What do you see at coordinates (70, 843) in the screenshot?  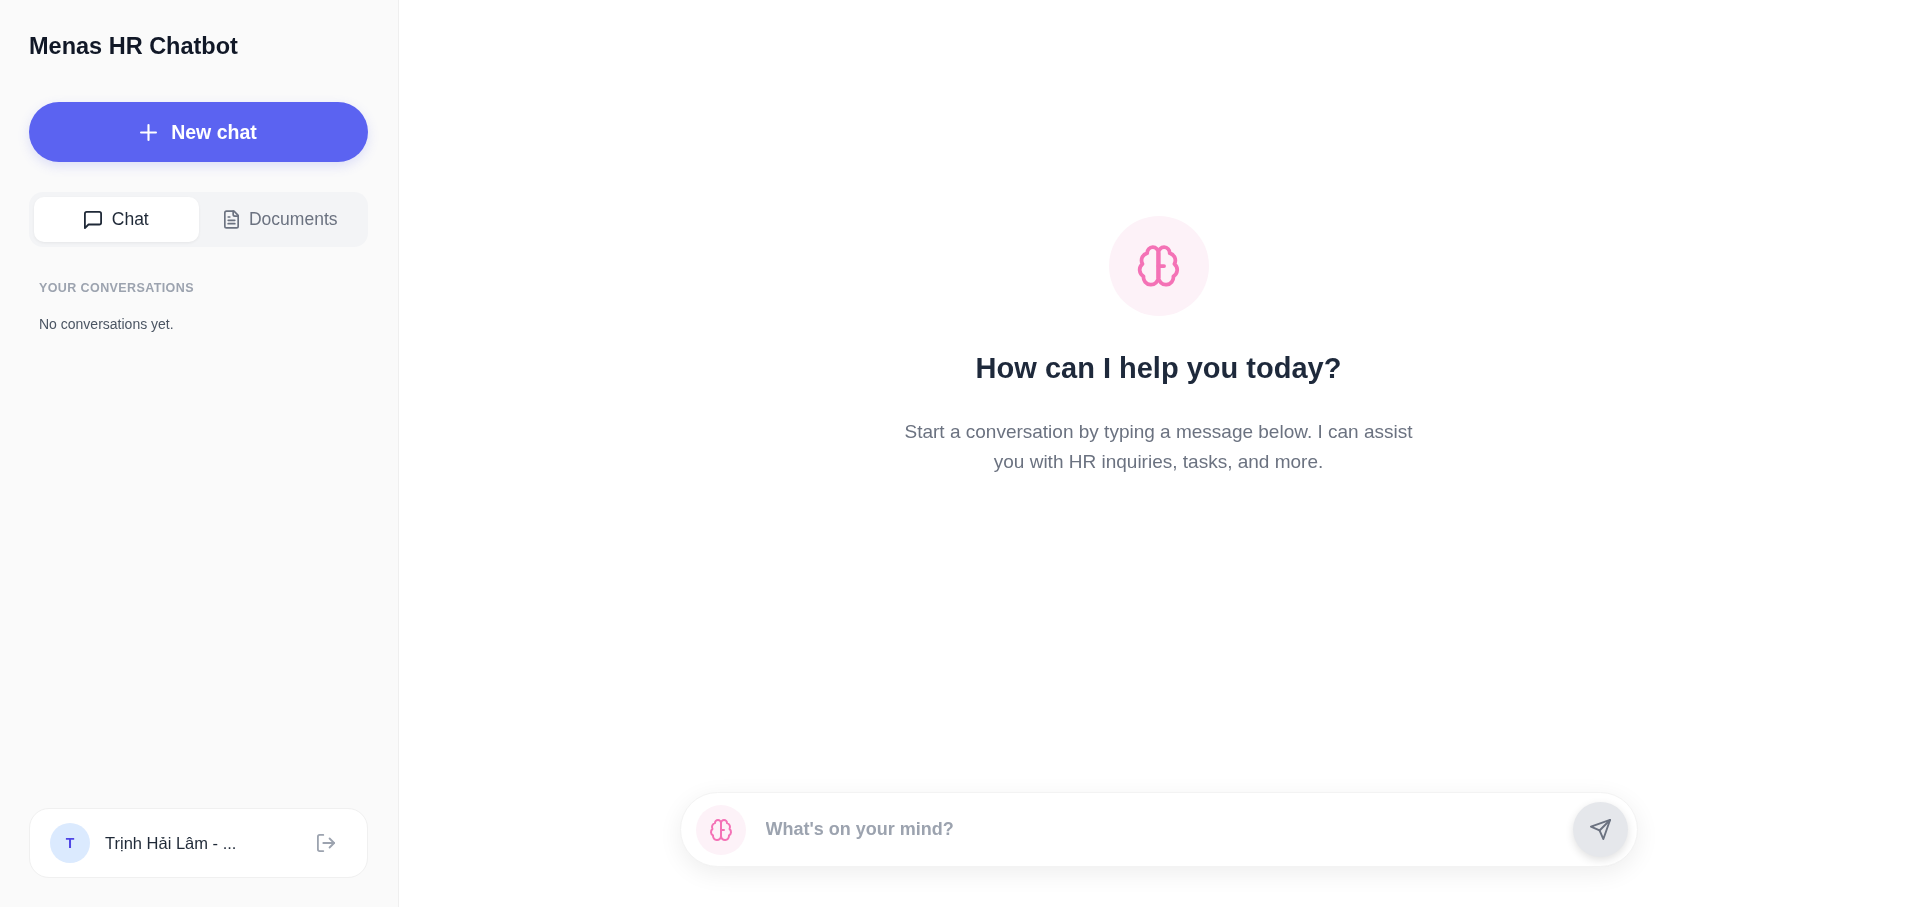 I see `user-avatar: T` at bounding box center [70, 843].